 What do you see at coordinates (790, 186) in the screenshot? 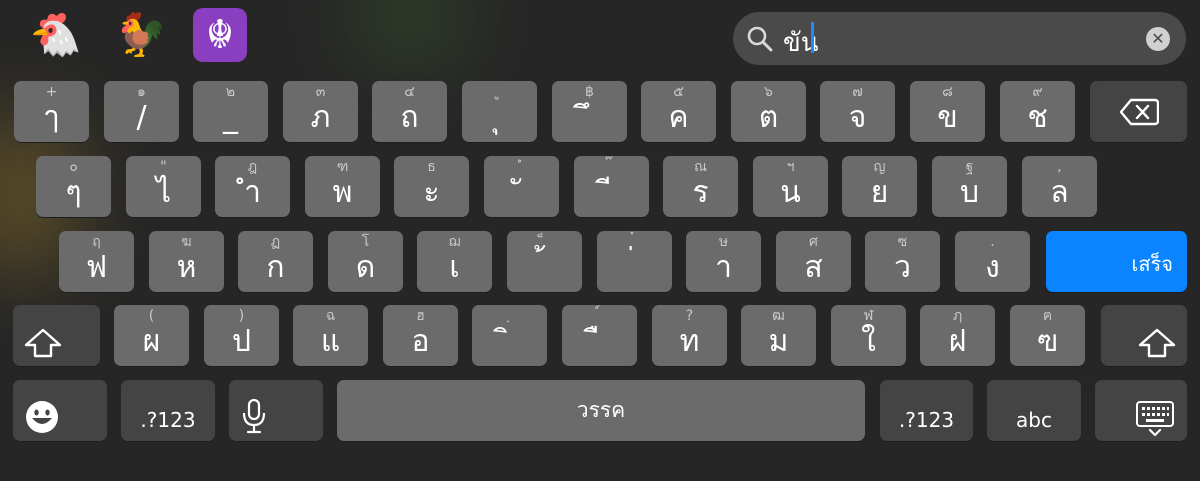
I see `key-row2-9: ฯน` at bounding box center [790, 186].